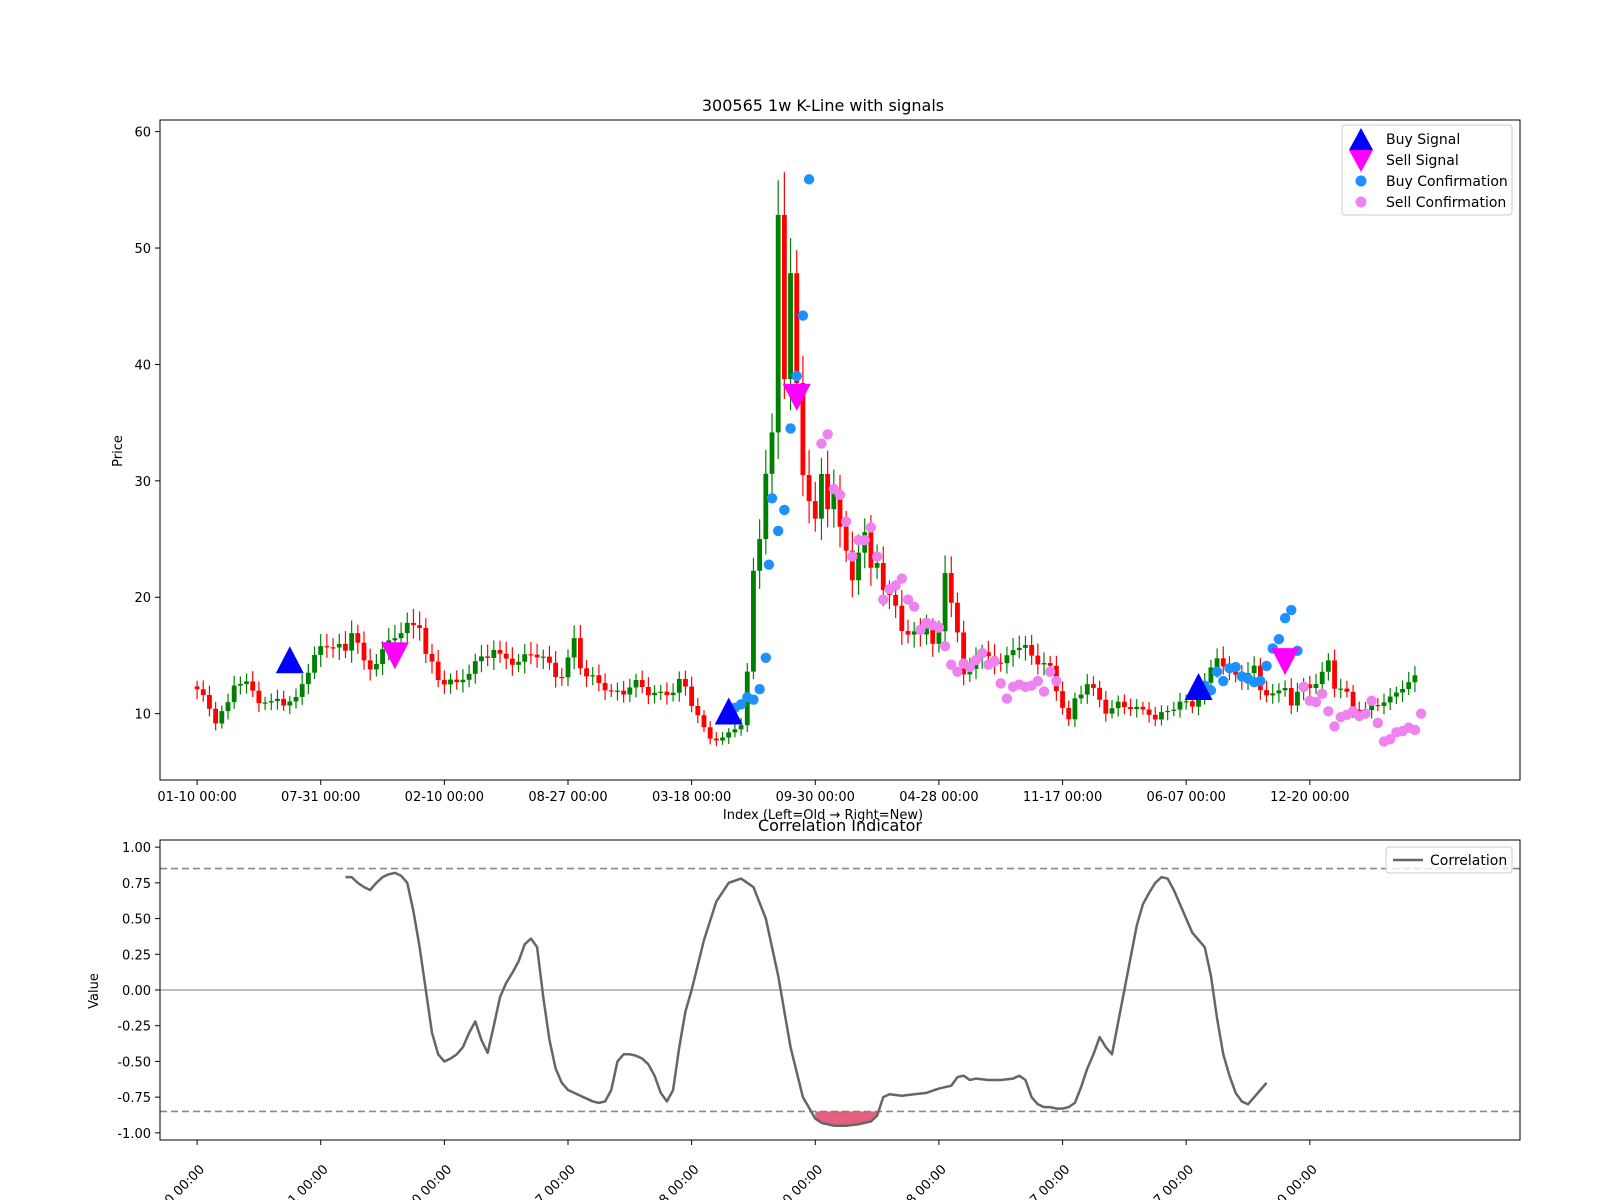  Describe the element at coordinates (1185, 797) in the screenshot. I see `price-x-tick-label: 06-07 00:00` at that location.